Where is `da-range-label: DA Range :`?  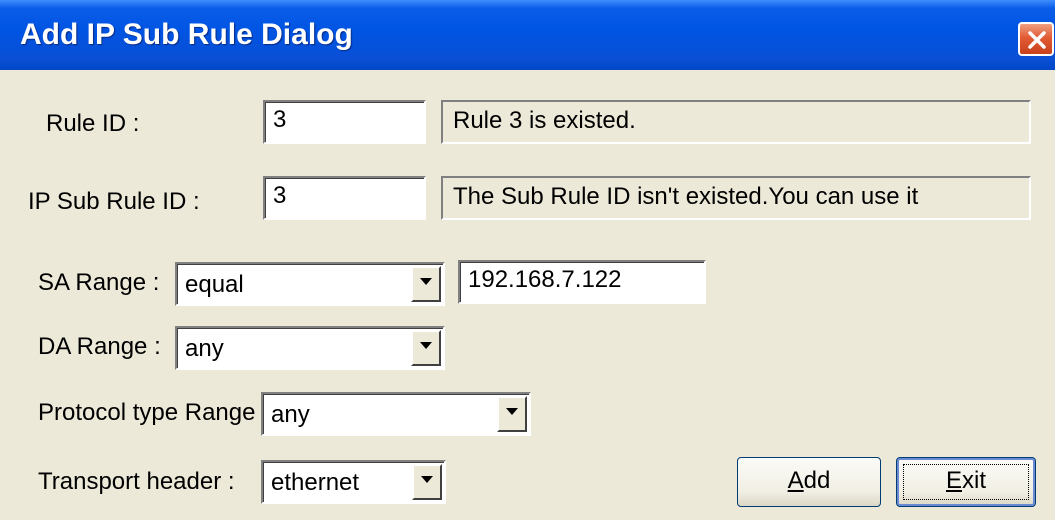 da-range-label: DA Range : is located at coordinates (99, 346).